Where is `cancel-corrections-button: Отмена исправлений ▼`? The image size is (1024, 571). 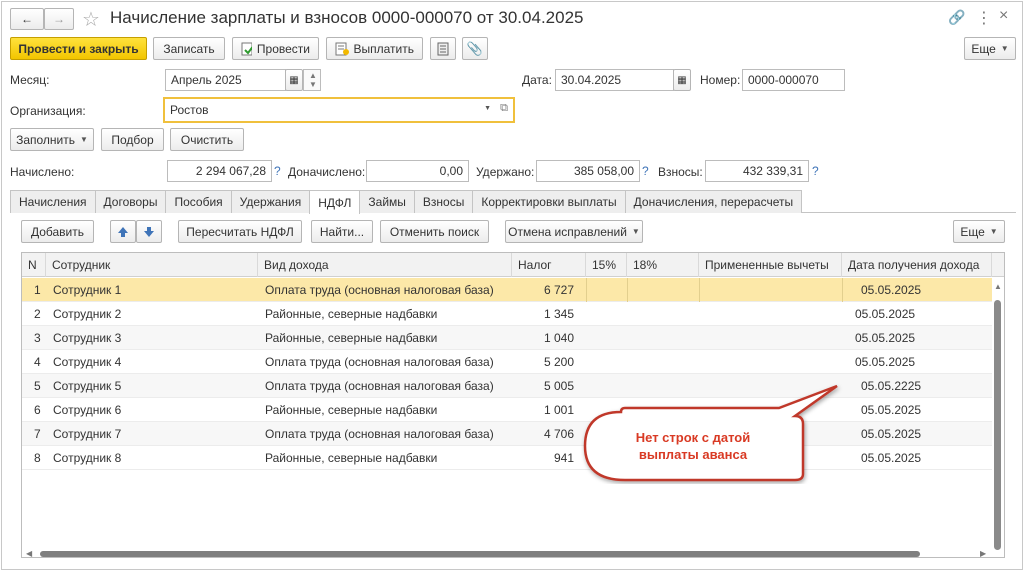 cancel-corrections-button: Отмена исправлений ▼ is located at coordinates (574, 231).